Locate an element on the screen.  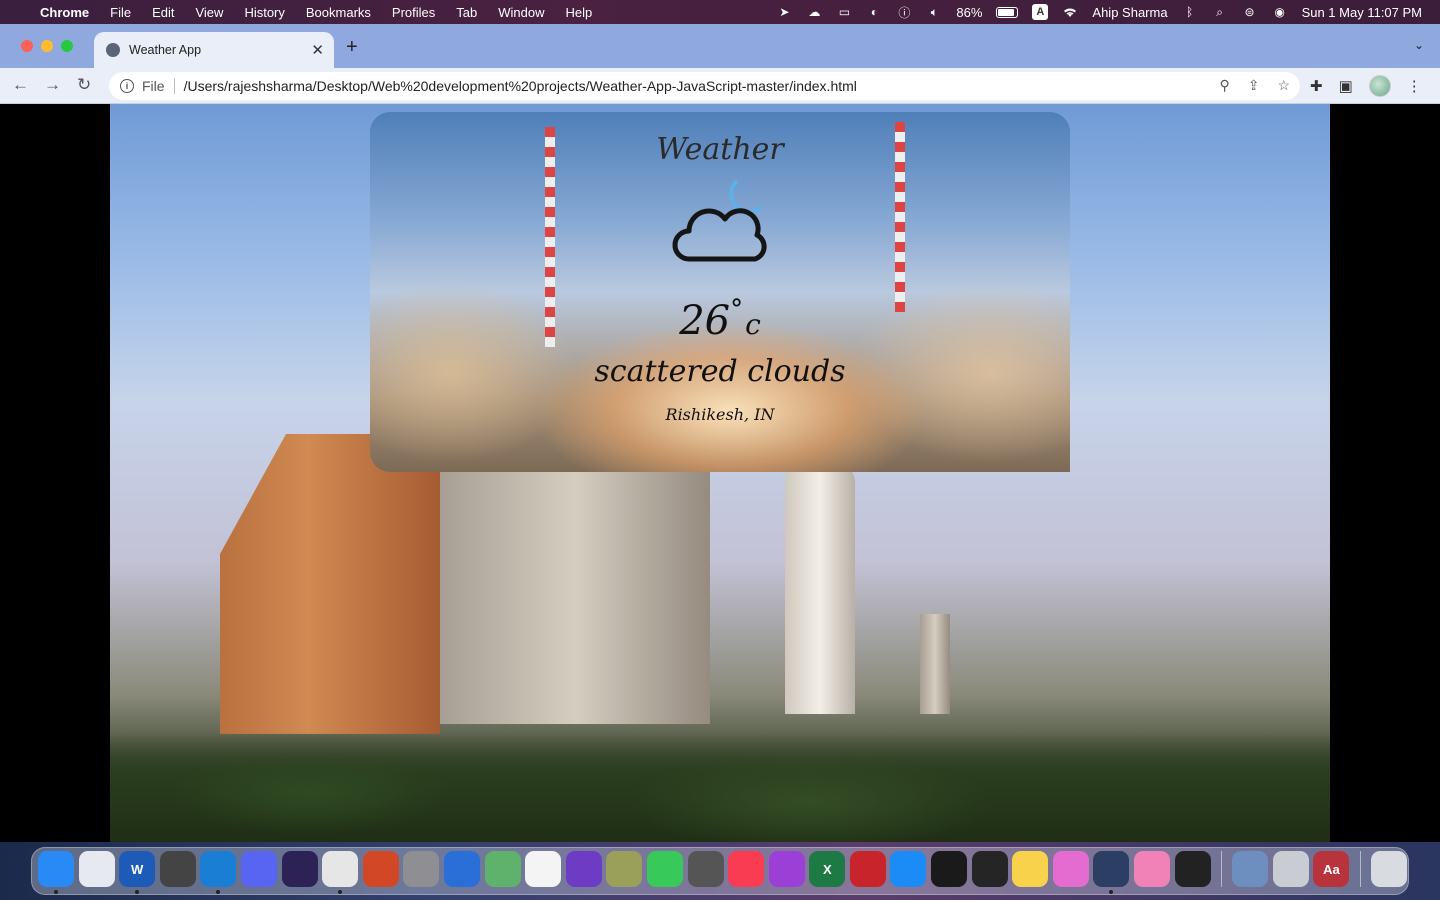
wifi-icon is located at coordinates (1070, 12).